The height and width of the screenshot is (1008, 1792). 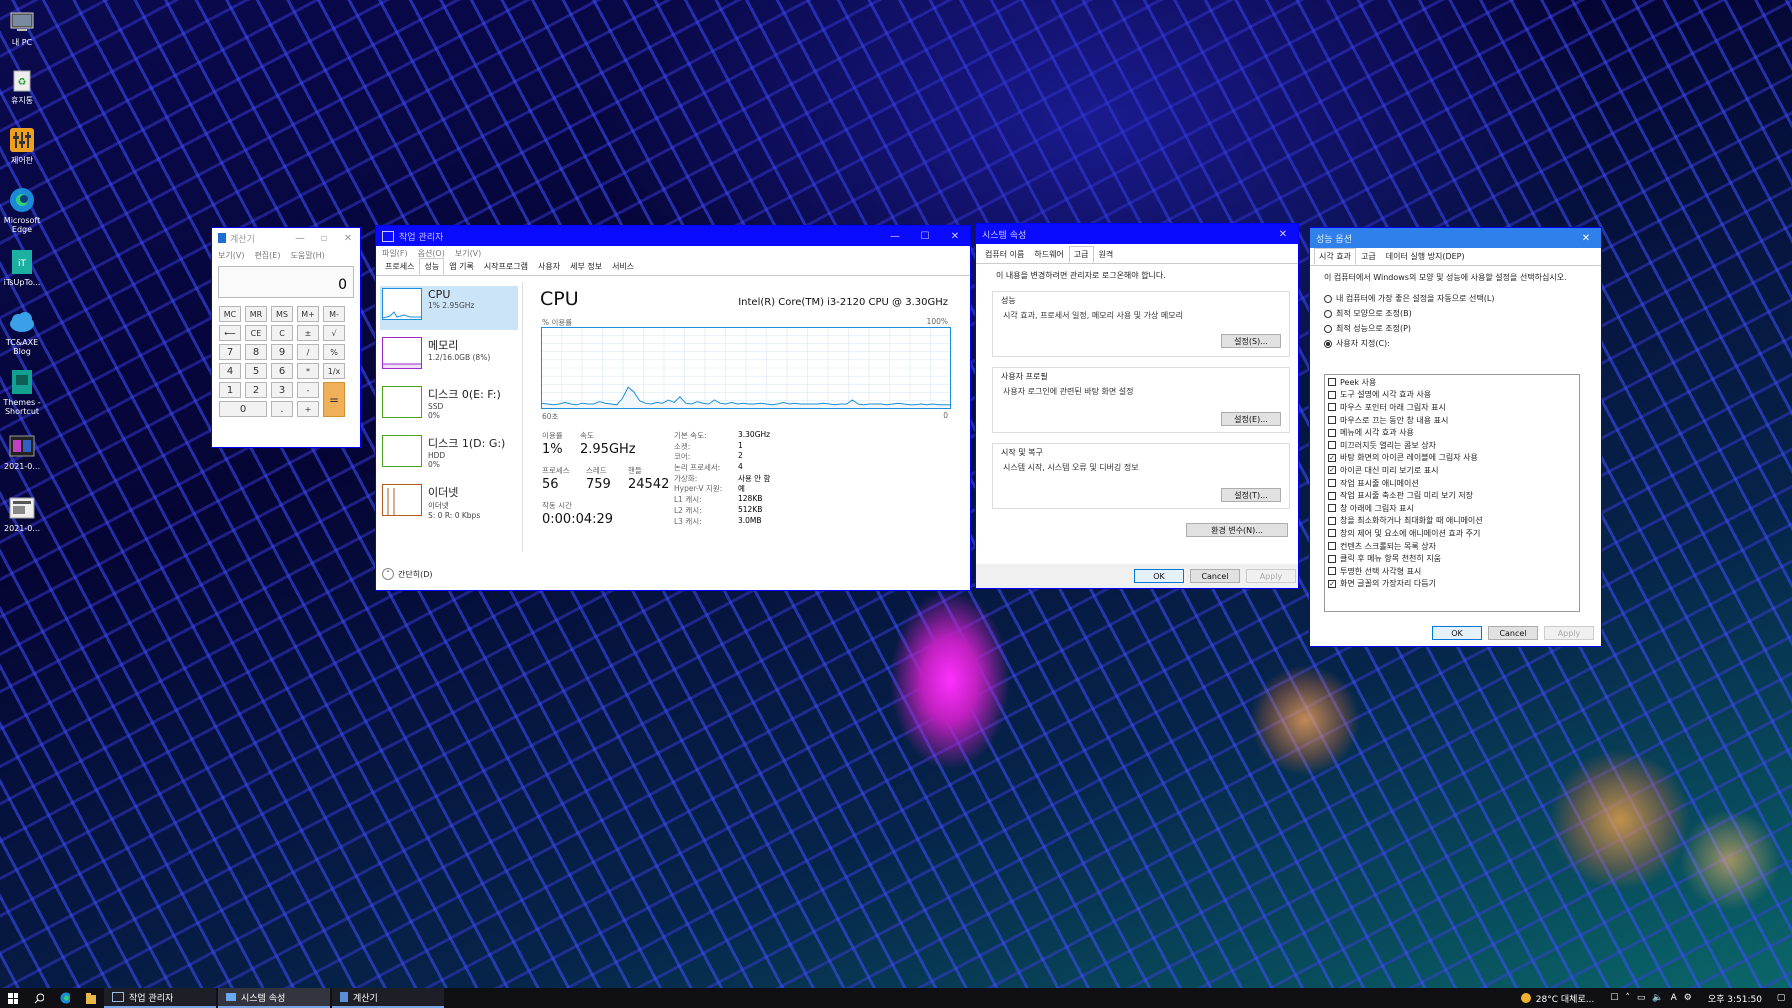 What do you see at coordinates (449, 406) in the screenshot?
I see `perf-item-disk-0: 디스크 0(E: F:) SSD 0%` at bounding box center [449, 406].